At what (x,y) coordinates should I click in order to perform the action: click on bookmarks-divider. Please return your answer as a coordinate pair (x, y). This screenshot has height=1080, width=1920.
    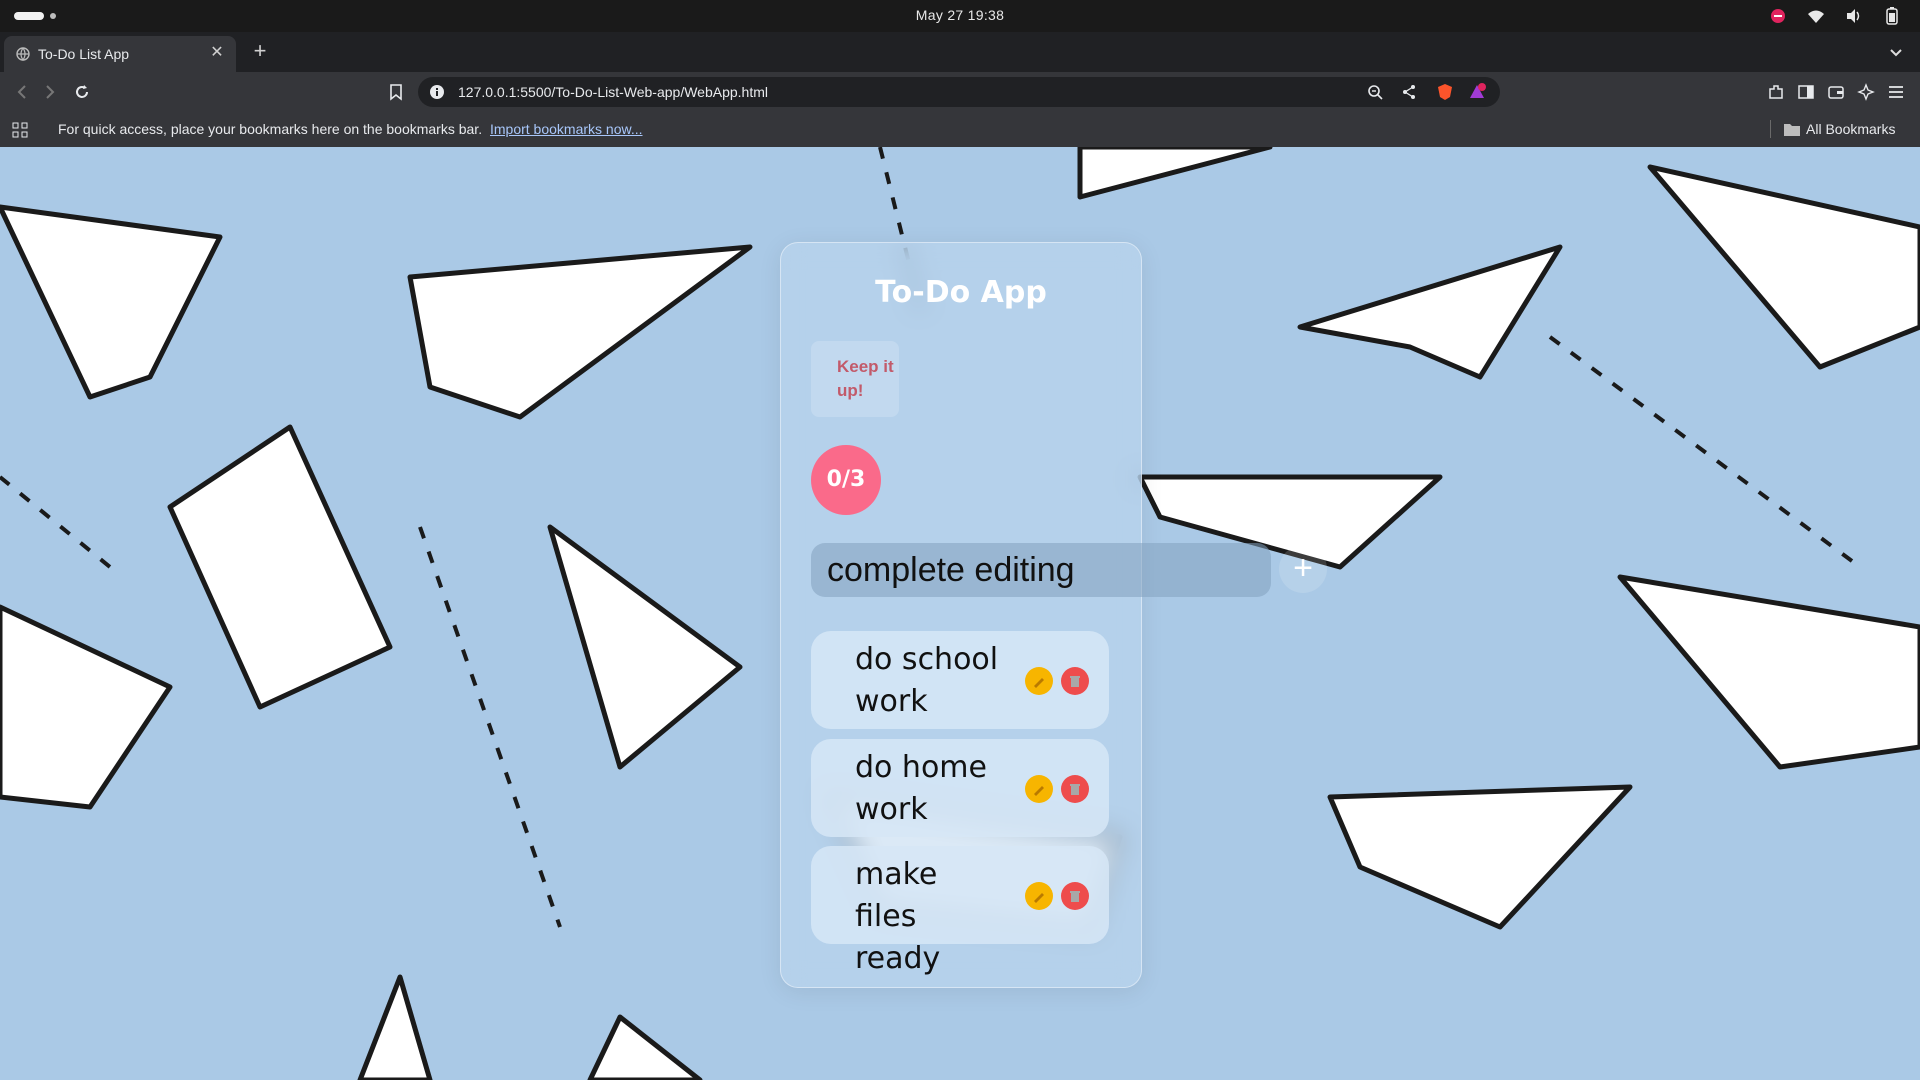
    Looking at the image, I should click on (1770, 129).